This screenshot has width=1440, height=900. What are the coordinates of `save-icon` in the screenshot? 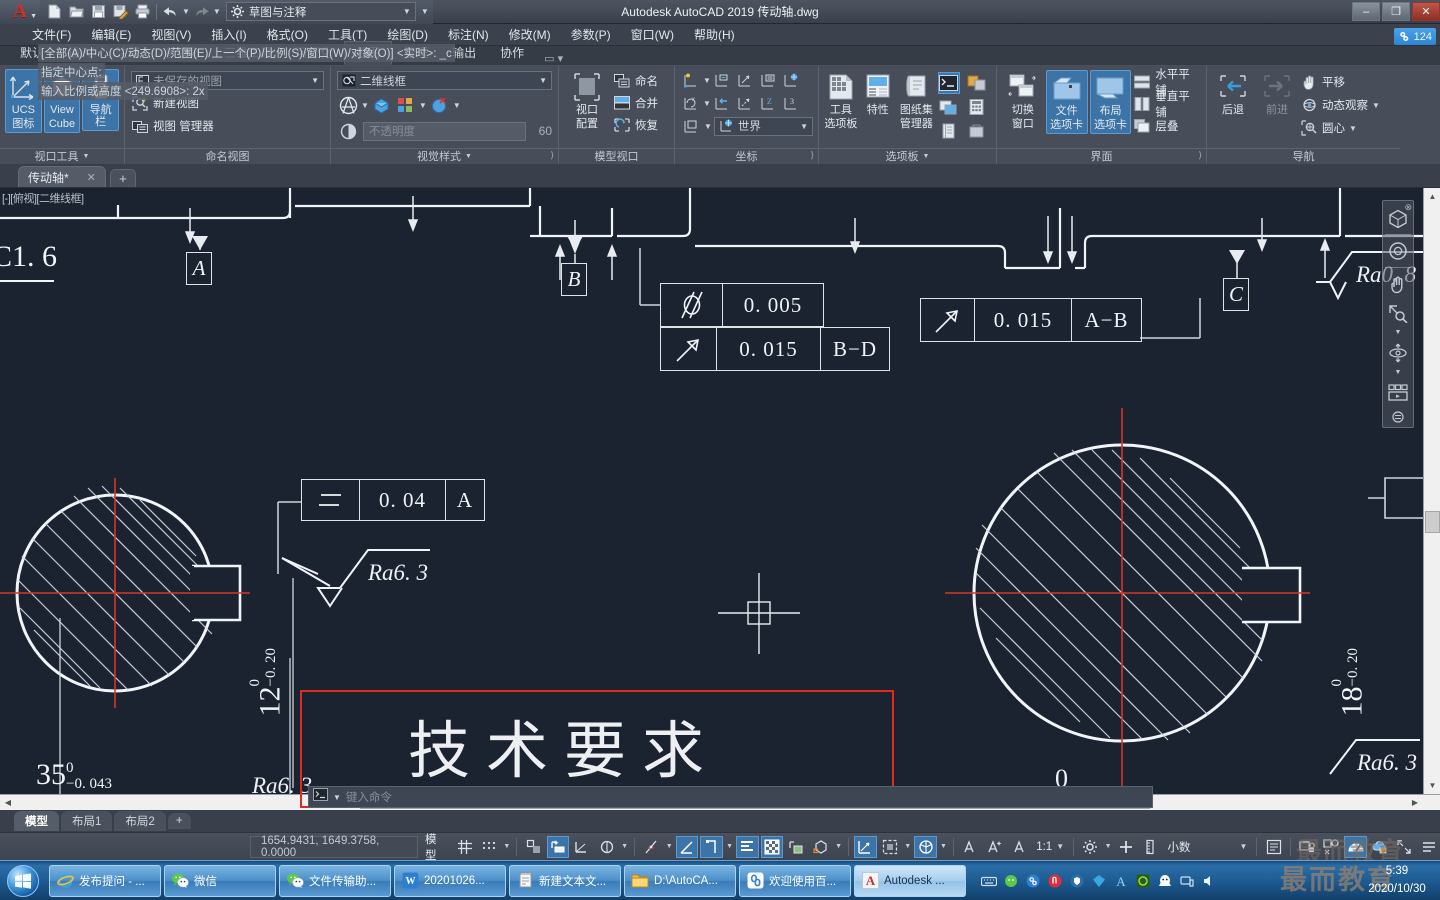 It's located at (98, 12).